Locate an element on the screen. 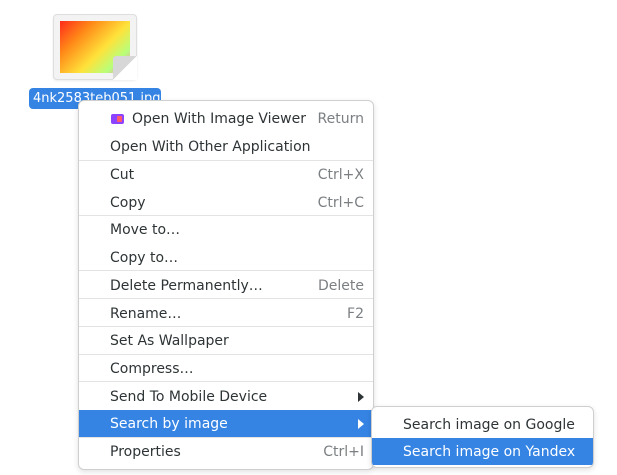 This screenshot has width=617, height=475. menu-item-label: Open With Image Viewer is located at coordinates (219, 118).